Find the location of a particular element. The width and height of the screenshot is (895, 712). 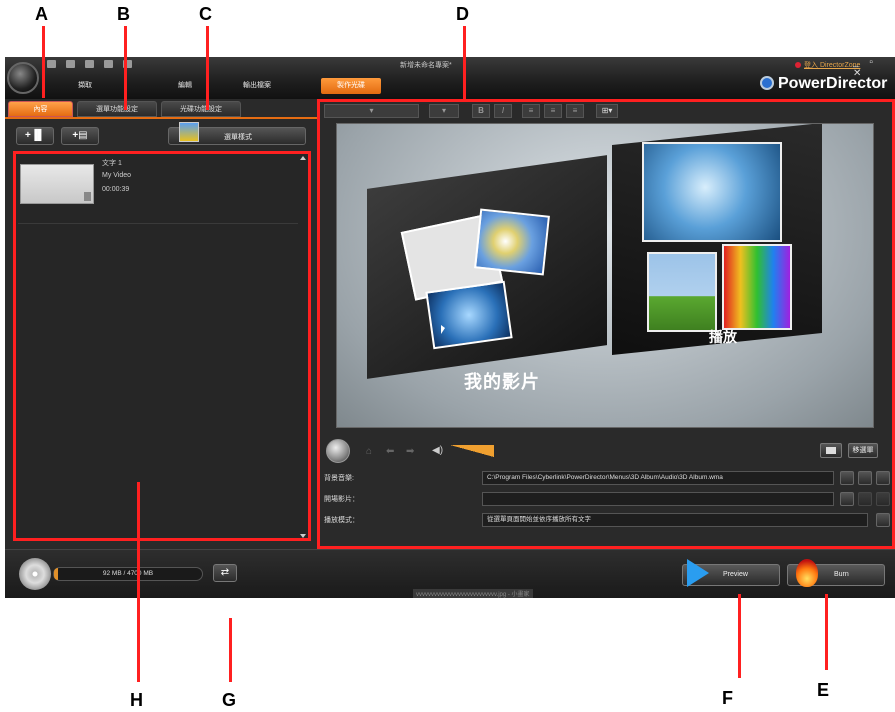

item-title: 文字 1 is located at coordinates (112, 163).